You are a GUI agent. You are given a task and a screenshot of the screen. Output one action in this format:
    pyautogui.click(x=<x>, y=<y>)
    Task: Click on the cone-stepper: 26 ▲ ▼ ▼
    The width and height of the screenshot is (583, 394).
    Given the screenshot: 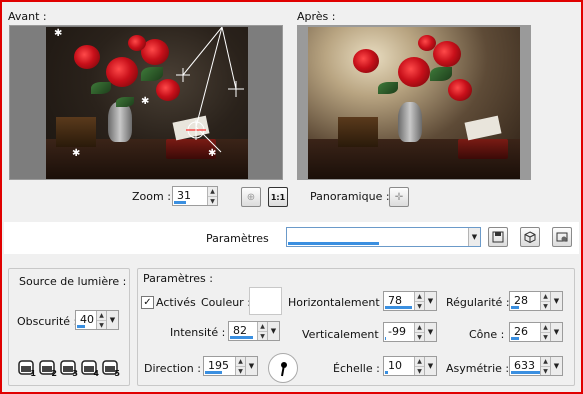 What is the action you would take?
    pyautogui.click(x=536, y=332)
    